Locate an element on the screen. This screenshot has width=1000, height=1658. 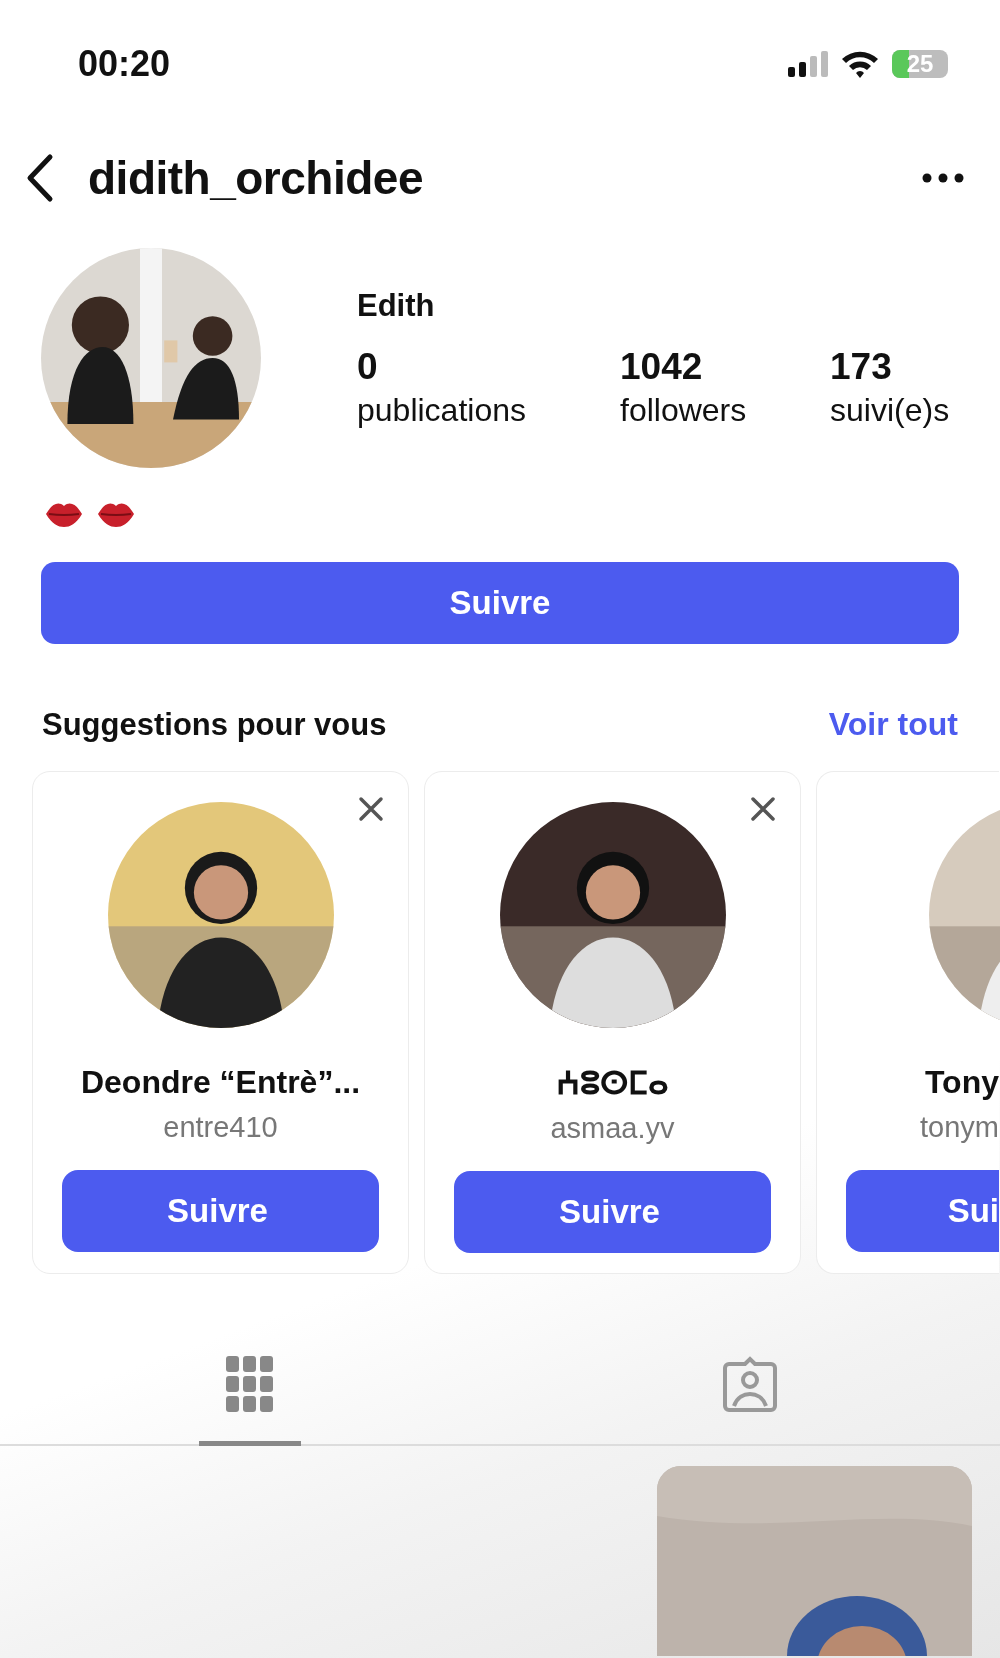
suggestions-title: Suggestions pour vous is located at coordinates (214, 724).